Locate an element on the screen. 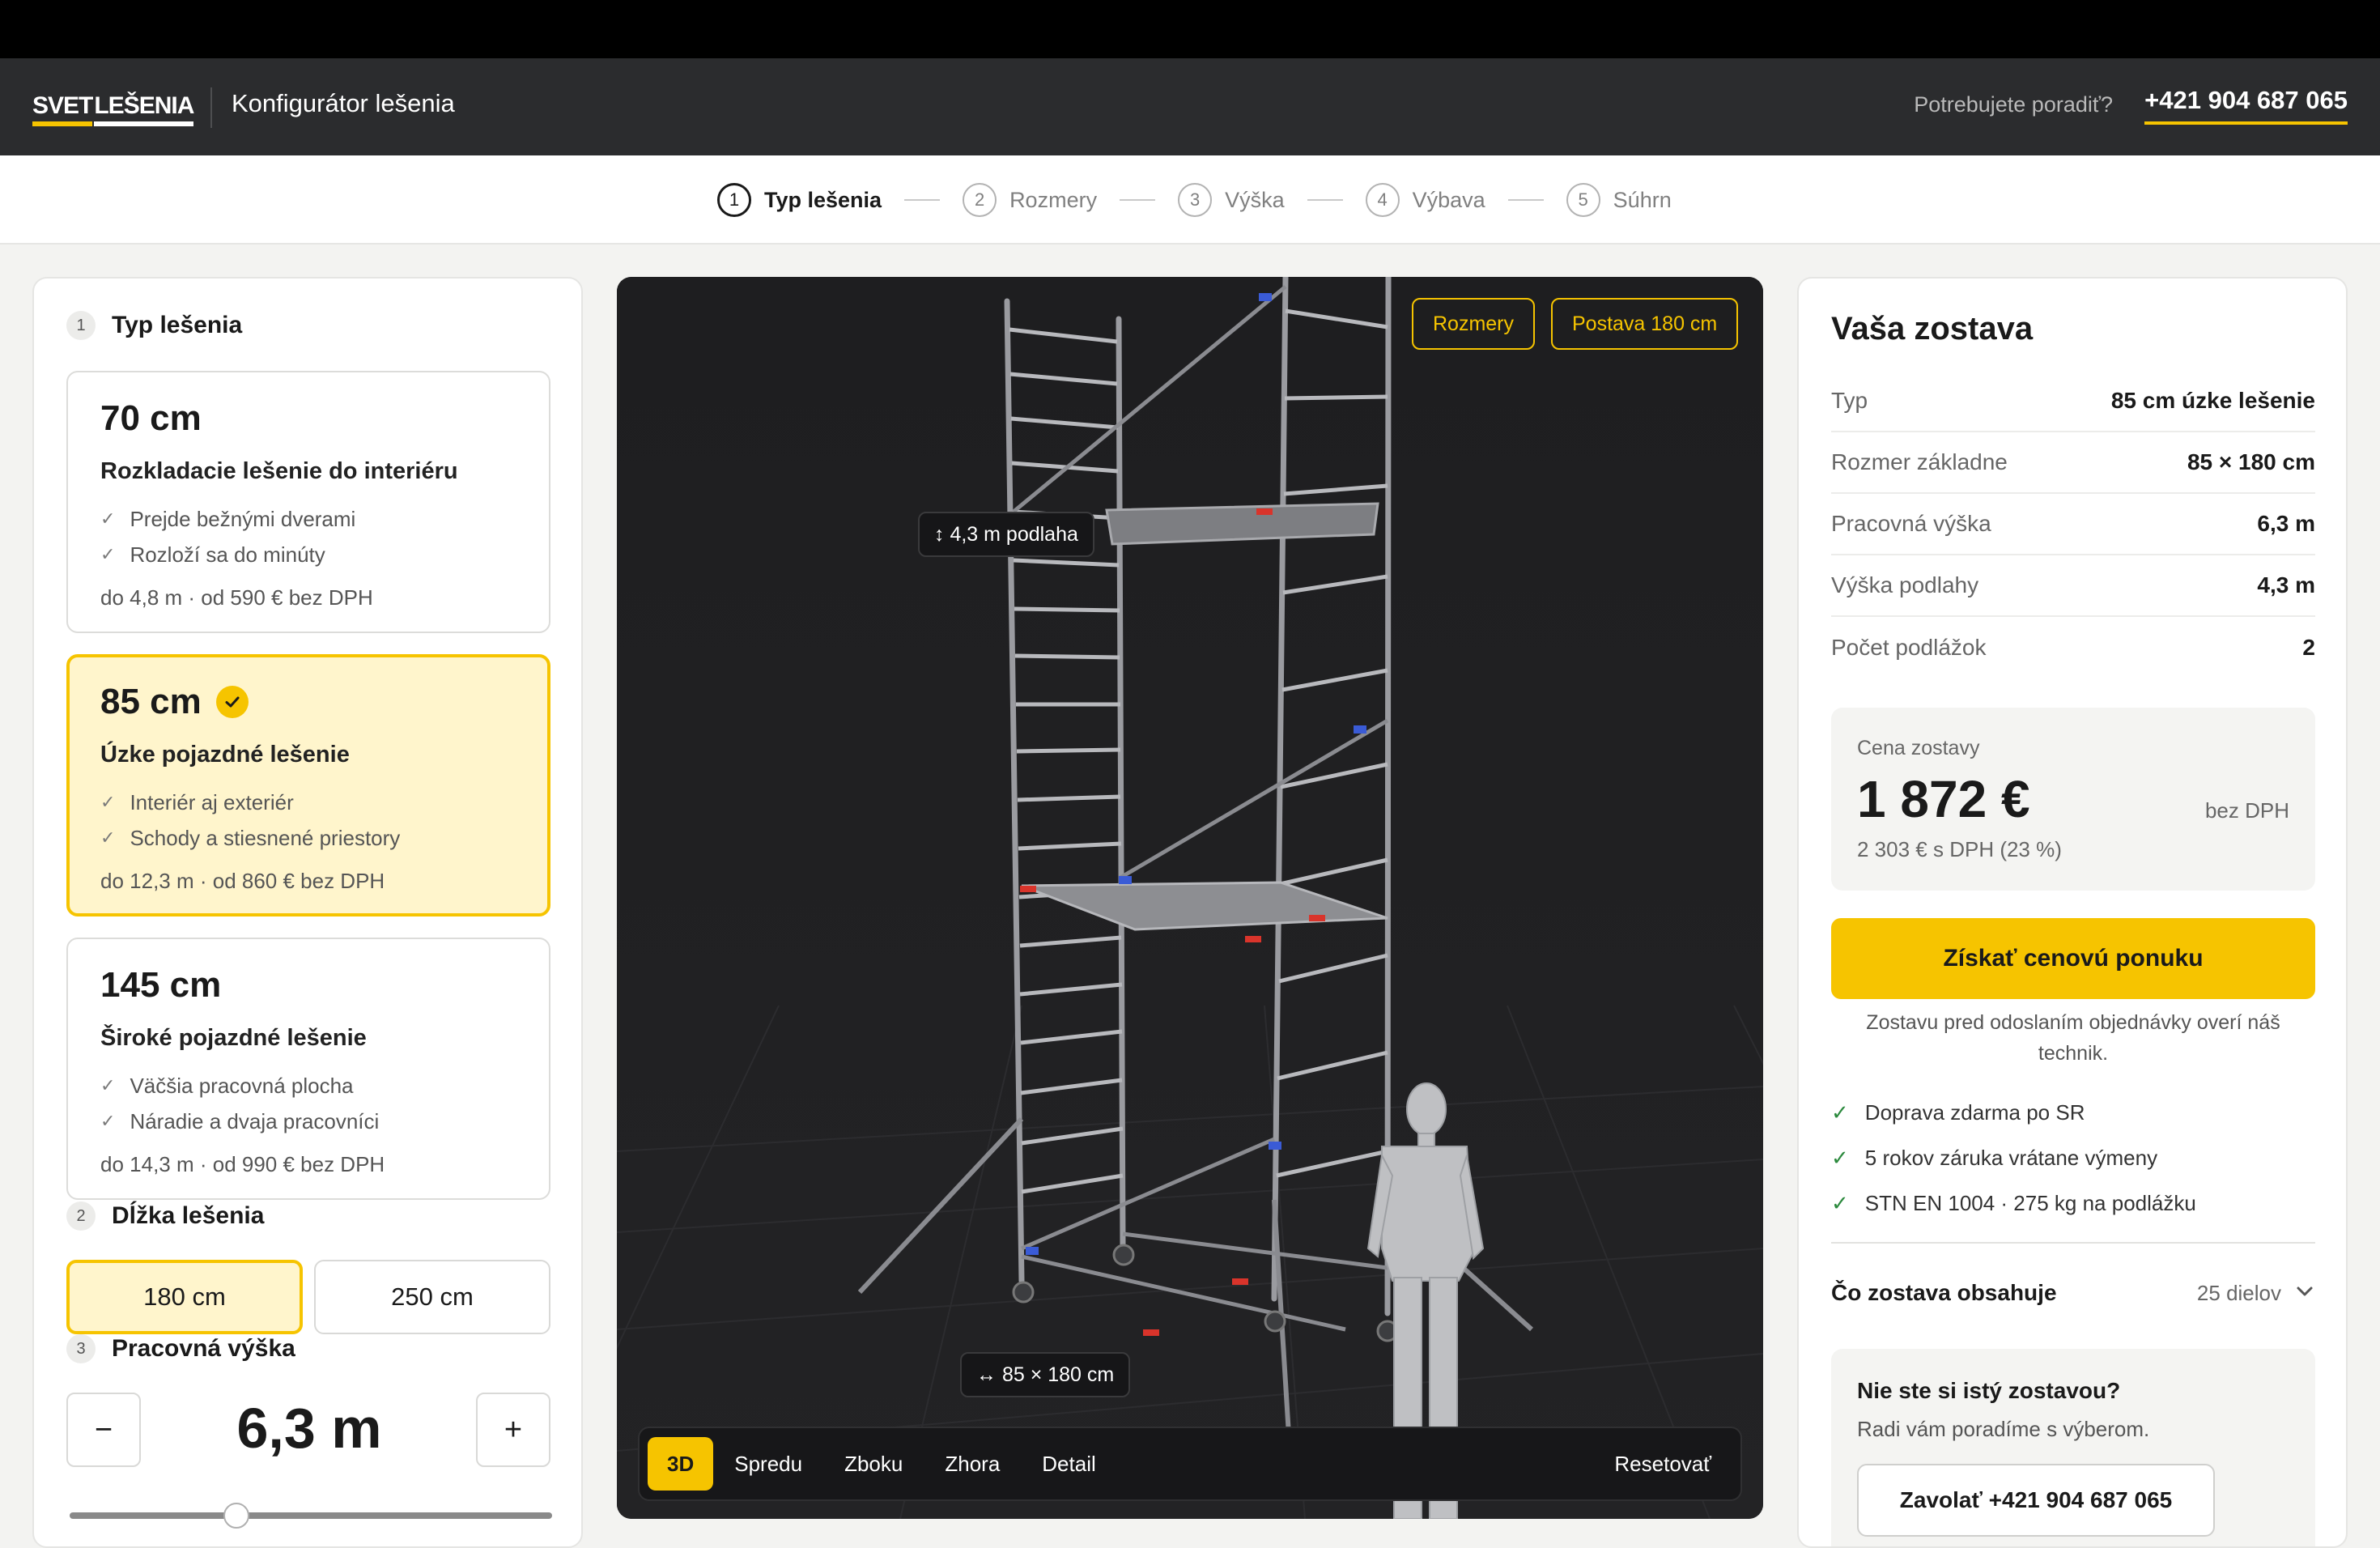  view-3d-button: 3D is located at coordinates (681, 1464).